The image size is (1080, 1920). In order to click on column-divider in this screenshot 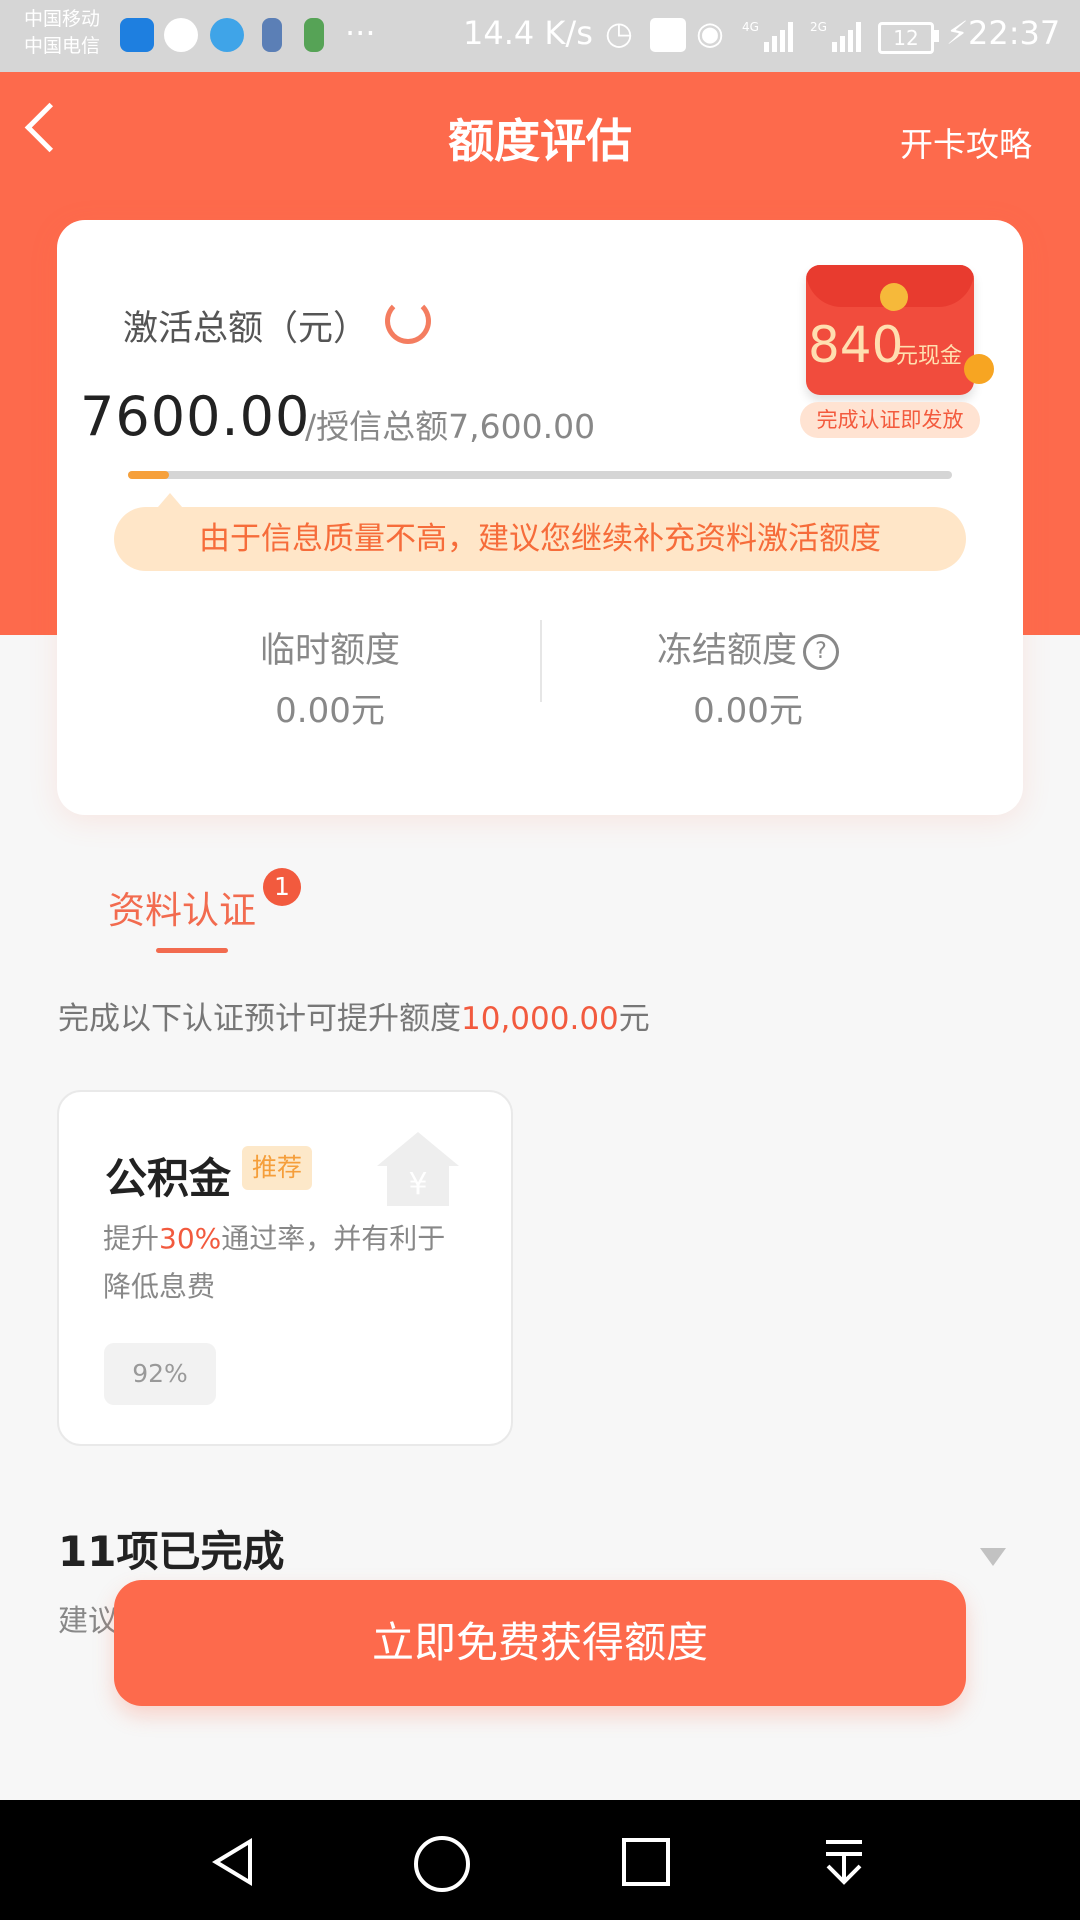, I will do `click(541, 661)`.